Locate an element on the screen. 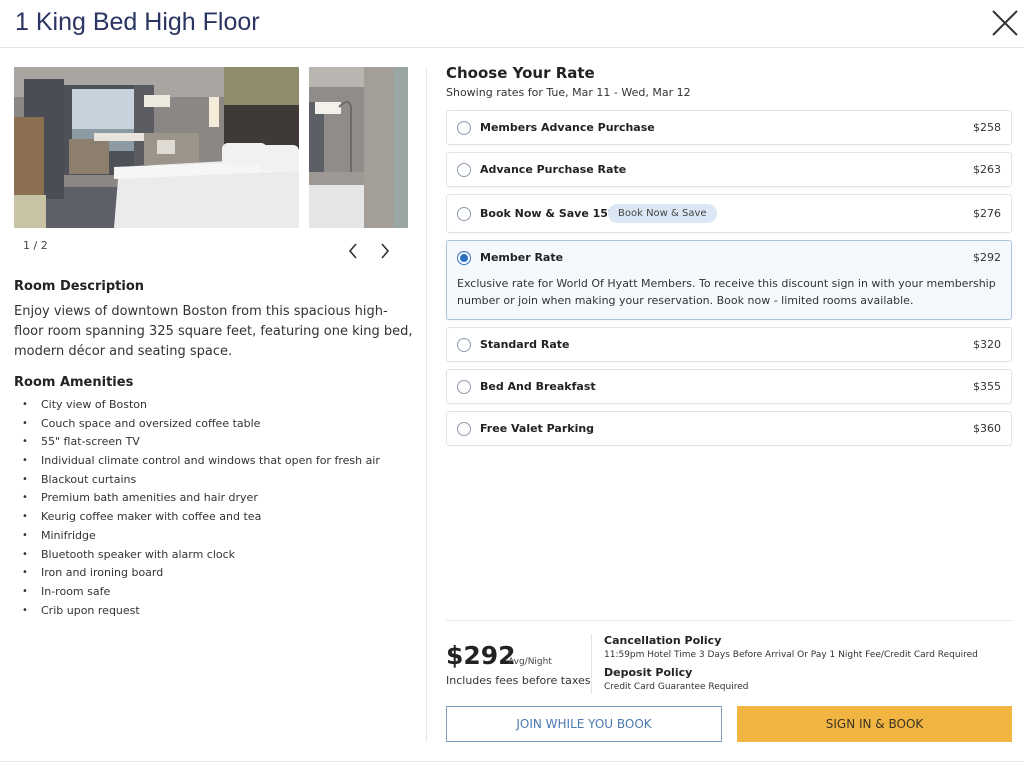  amenity-item: Couch space and oversized coffee table is located at coordinates (201, 424).